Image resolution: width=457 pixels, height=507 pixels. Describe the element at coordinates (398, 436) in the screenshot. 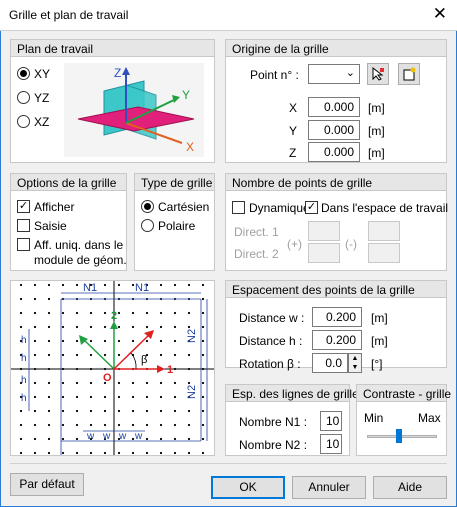

I see `contraste-slider-thumb` at that location.